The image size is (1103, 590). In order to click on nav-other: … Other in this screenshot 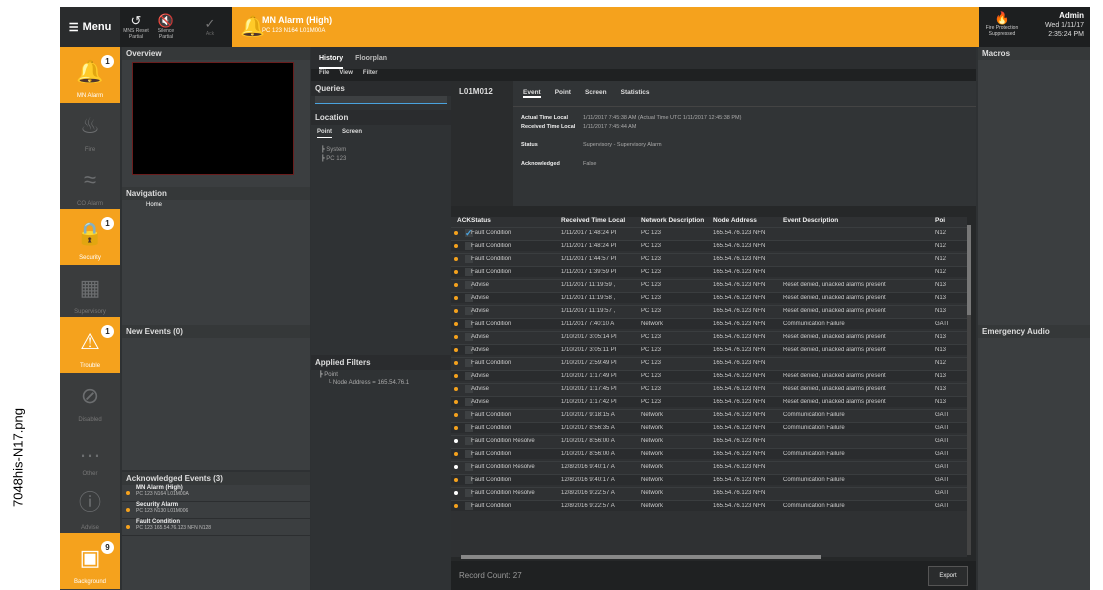, I will do `click(90, 453)`.